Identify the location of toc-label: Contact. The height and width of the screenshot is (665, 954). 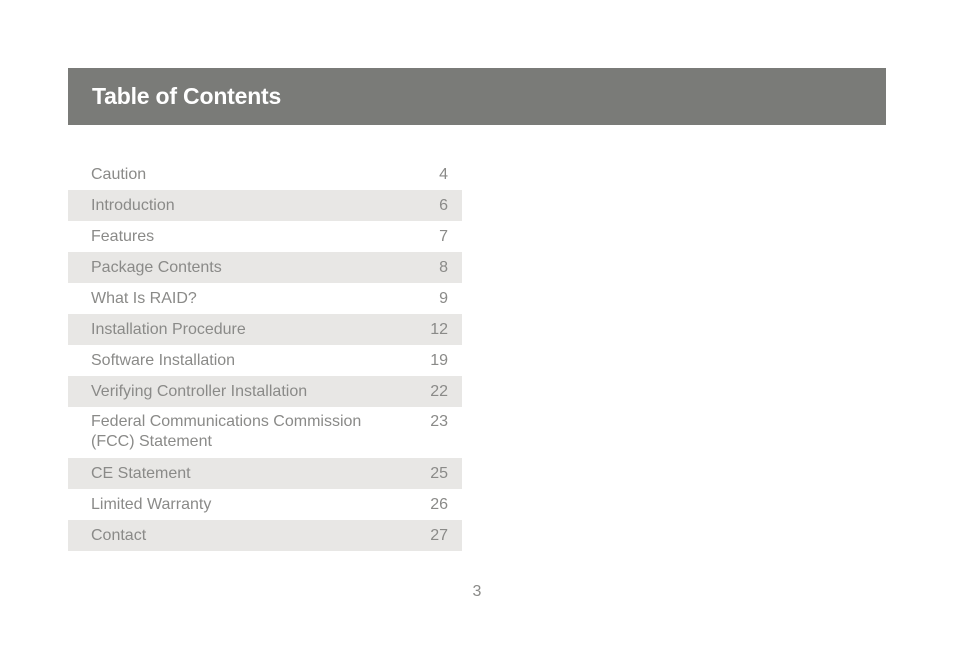
(119, 535).